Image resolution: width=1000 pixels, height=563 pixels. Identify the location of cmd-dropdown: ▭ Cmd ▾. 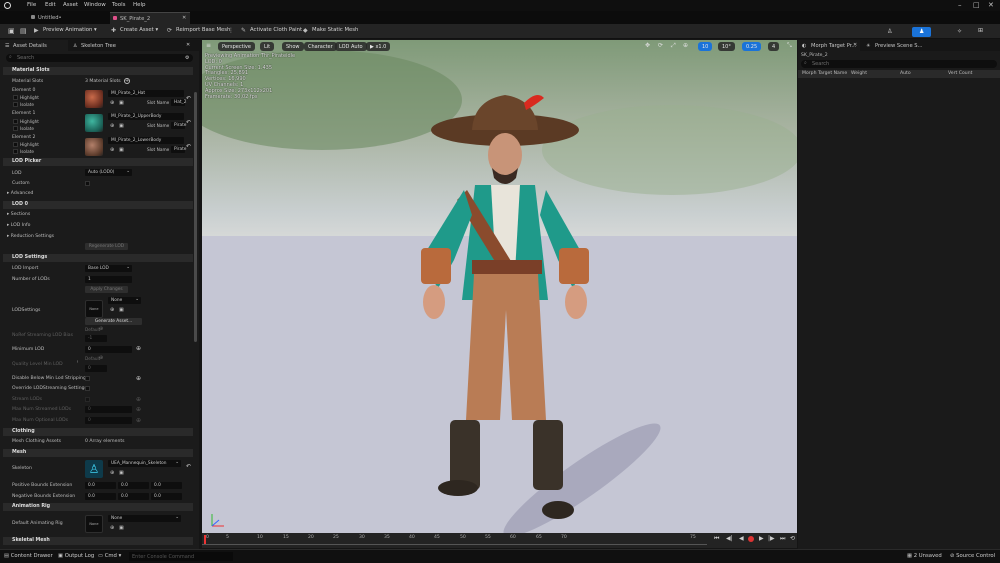
(109, 556).